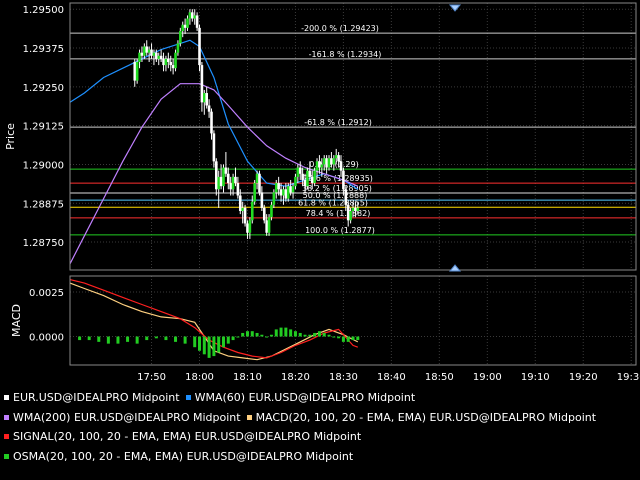  What do you see at coordinates (151, 377) in the screenshot?
I see `time-tick-label: 17:50` at bounding box center [151, 377].